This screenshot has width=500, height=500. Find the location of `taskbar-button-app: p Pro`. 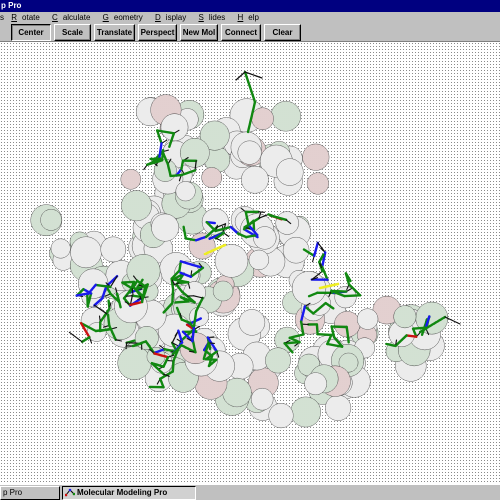

taskbar-button-app: p Pro is located at coordinates (30, 493).